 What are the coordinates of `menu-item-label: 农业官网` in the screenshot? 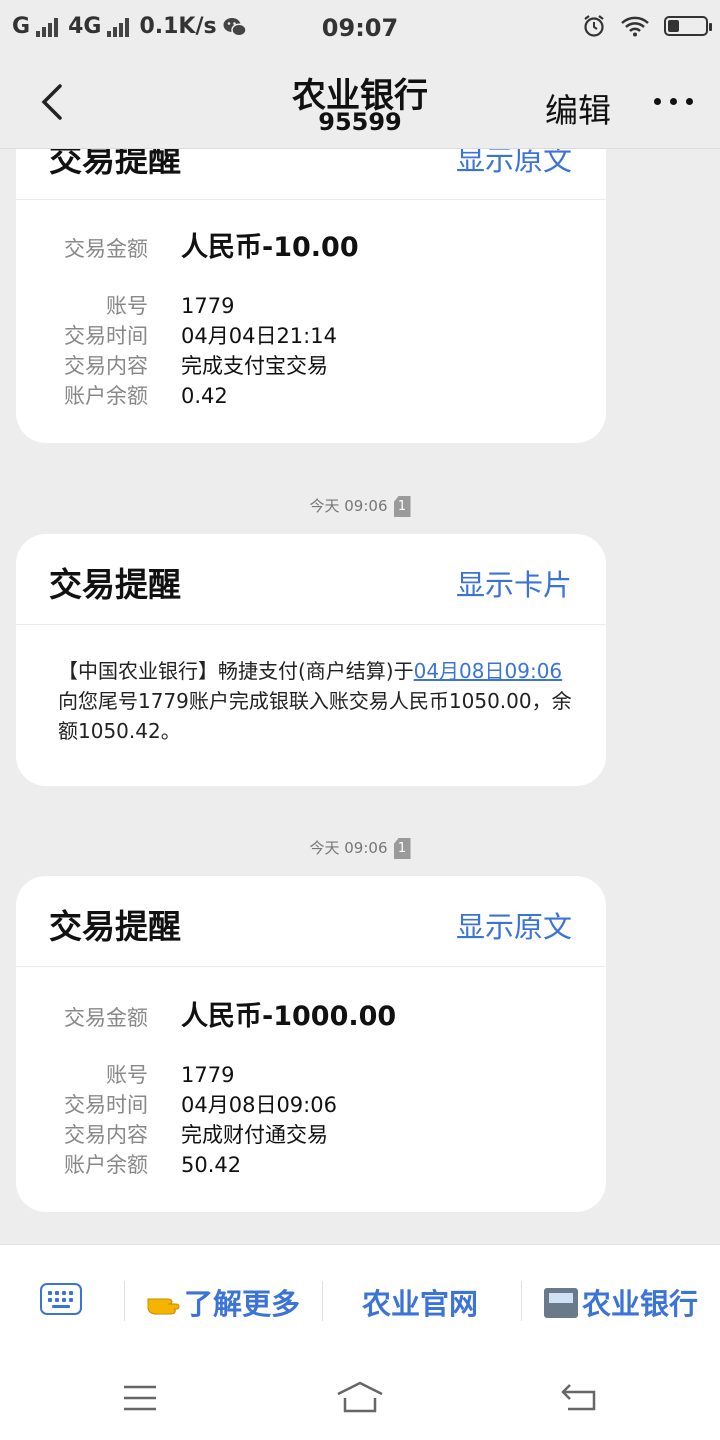 It's located at (420, 1304).